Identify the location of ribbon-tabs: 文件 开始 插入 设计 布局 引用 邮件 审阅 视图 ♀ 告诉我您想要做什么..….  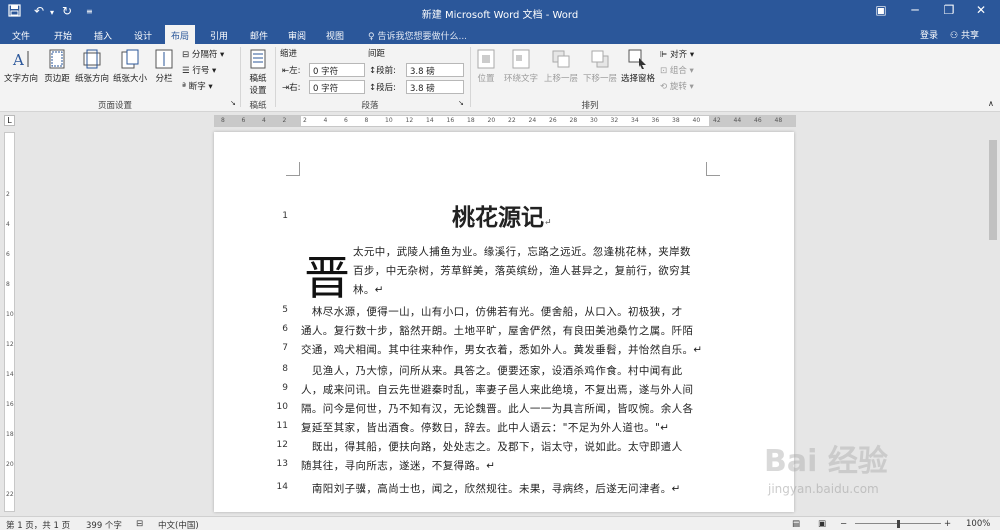
(500, 34).